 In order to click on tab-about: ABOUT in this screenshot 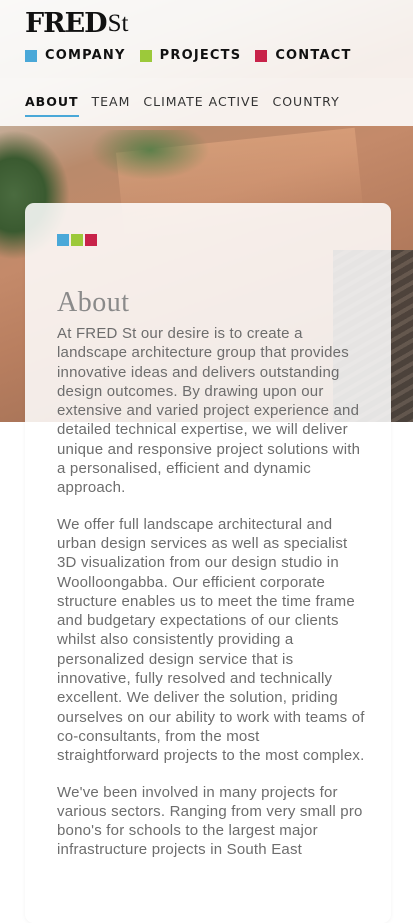, I will do `click(52, 105)`.